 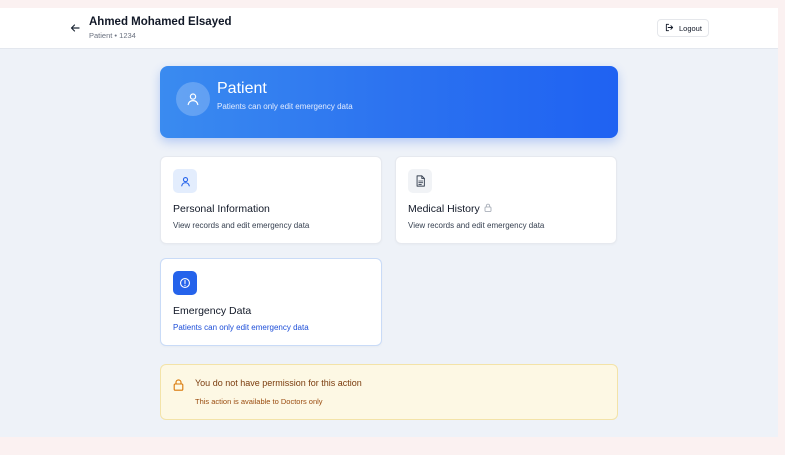 I want to click on logout-button: Logout, so click(x=683, y=28).